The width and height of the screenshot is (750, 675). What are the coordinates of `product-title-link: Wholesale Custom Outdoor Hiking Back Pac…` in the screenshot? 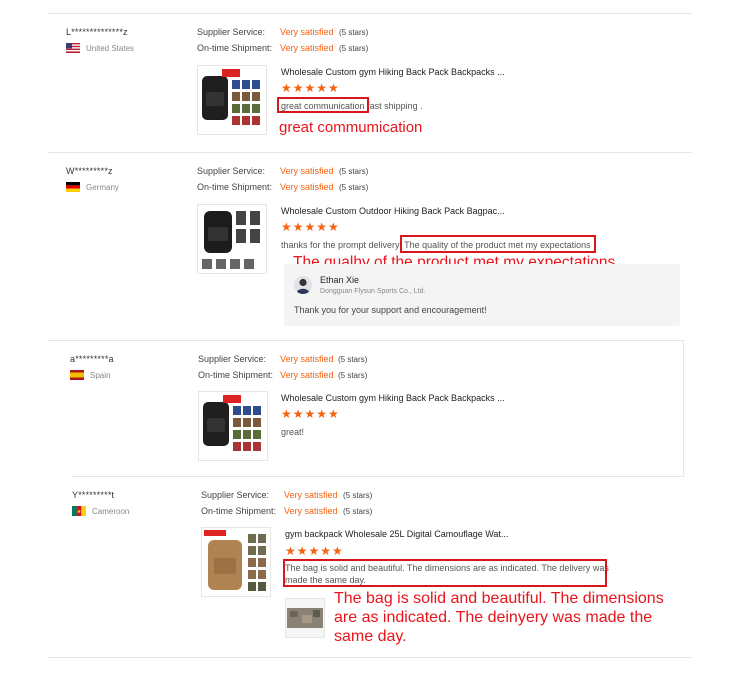 It's located at (393, 211).